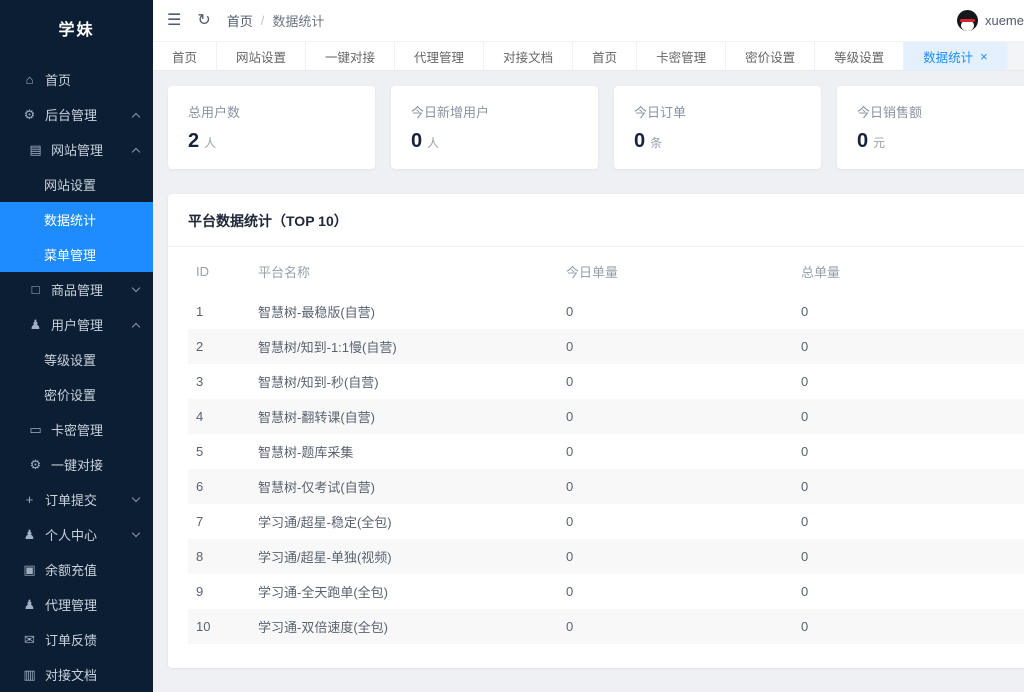 This screenshot has width=1024, height=692. What do you see at coordinates (174, 20) in the screenshot?
I see `collapse-menu-icon: ☰` at bounding box center [174, 20].